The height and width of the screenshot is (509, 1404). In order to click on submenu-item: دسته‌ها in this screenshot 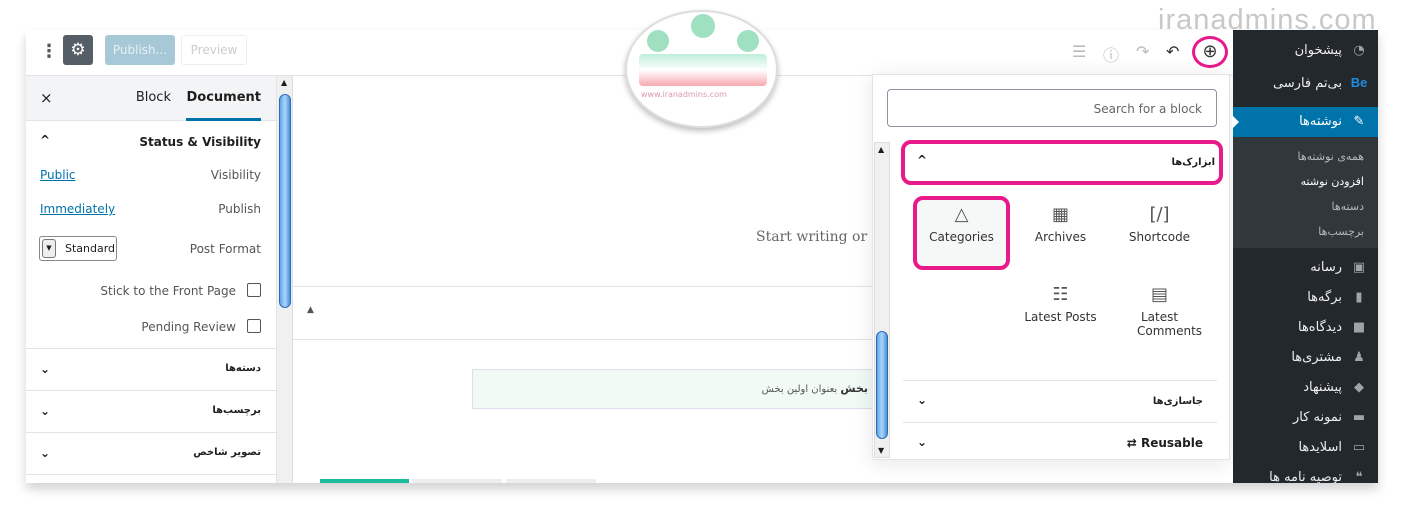, I will do `click(1348, 206)`.